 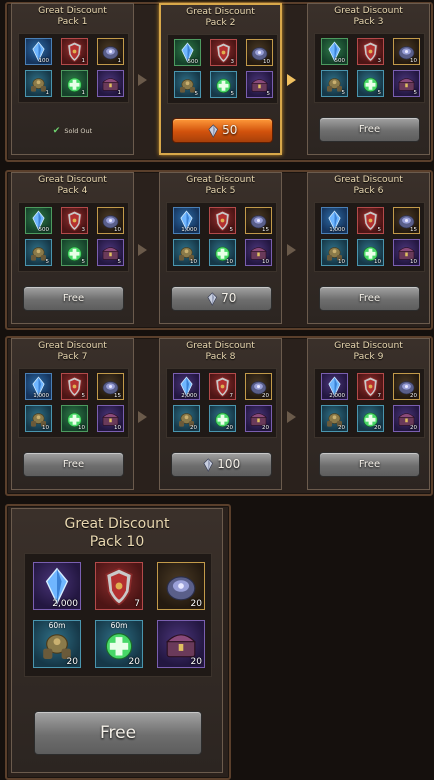 I want to click on mech-icon: 1, so click(x=38, y=83).